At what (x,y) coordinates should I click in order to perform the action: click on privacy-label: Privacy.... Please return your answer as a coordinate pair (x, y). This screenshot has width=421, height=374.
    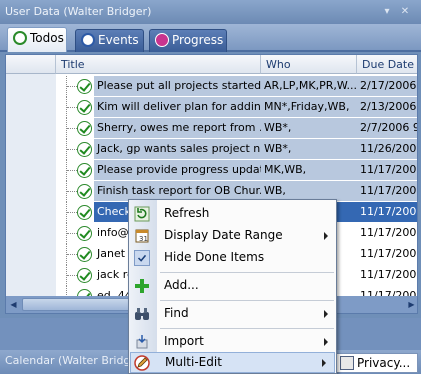
    Looking at the image, I should click on (384, 363).